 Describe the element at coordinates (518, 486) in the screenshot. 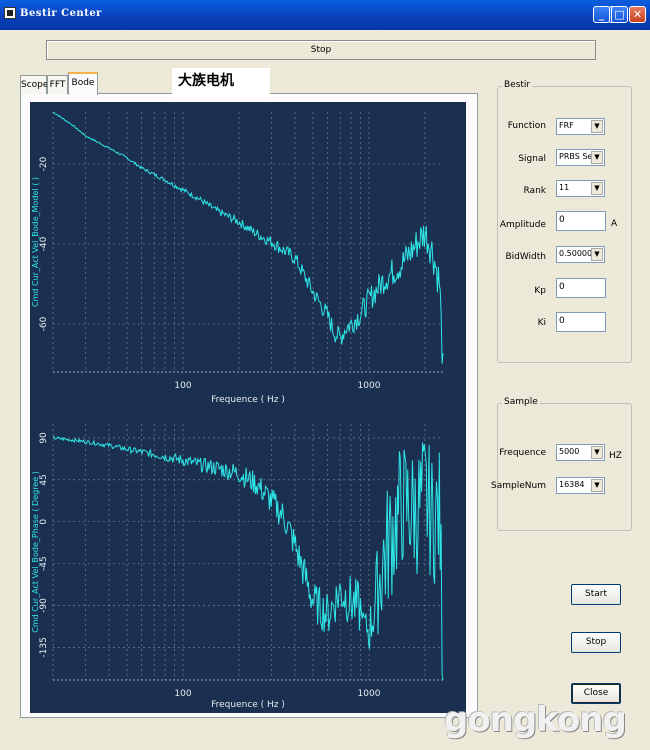

I see `samplenum-label: SampleNum` at that location.